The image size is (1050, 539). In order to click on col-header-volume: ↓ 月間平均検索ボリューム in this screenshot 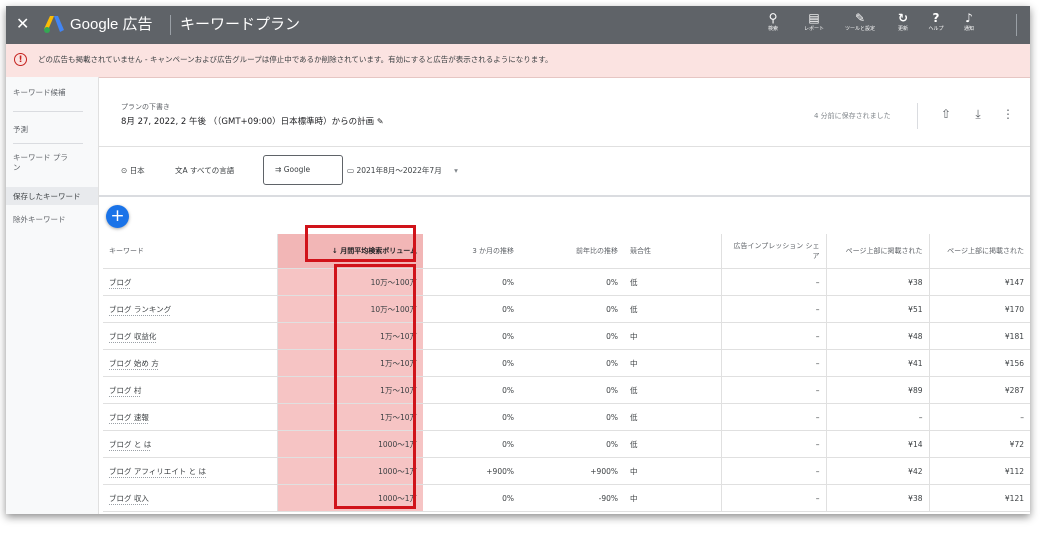, I will do `click(350, 251)`.